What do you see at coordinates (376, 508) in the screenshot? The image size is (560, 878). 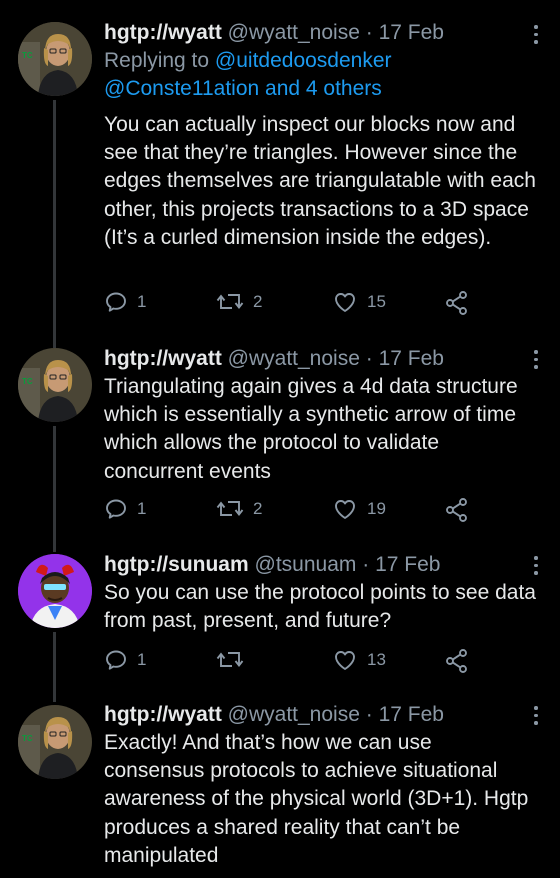 I see `like-count: 19` at bounding box center [376, 508].